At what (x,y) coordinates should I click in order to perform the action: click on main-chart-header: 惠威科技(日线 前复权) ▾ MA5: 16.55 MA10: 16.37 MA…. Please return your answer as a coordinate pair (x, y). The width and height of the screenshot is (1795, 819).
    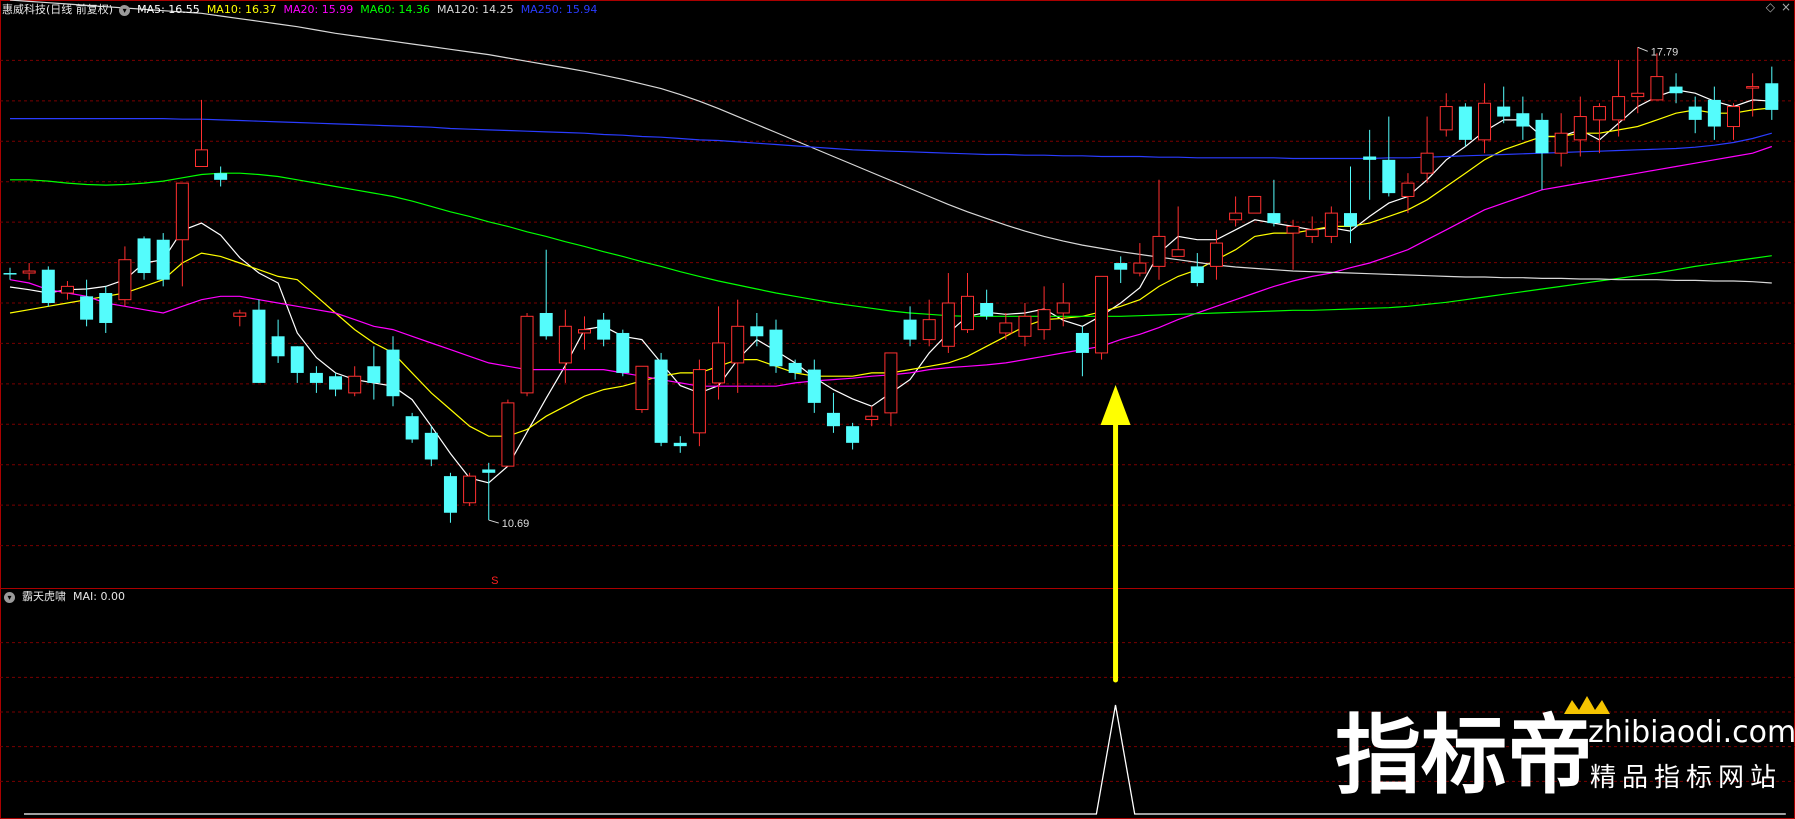
    Looking at the image, I should click on (303, 10).